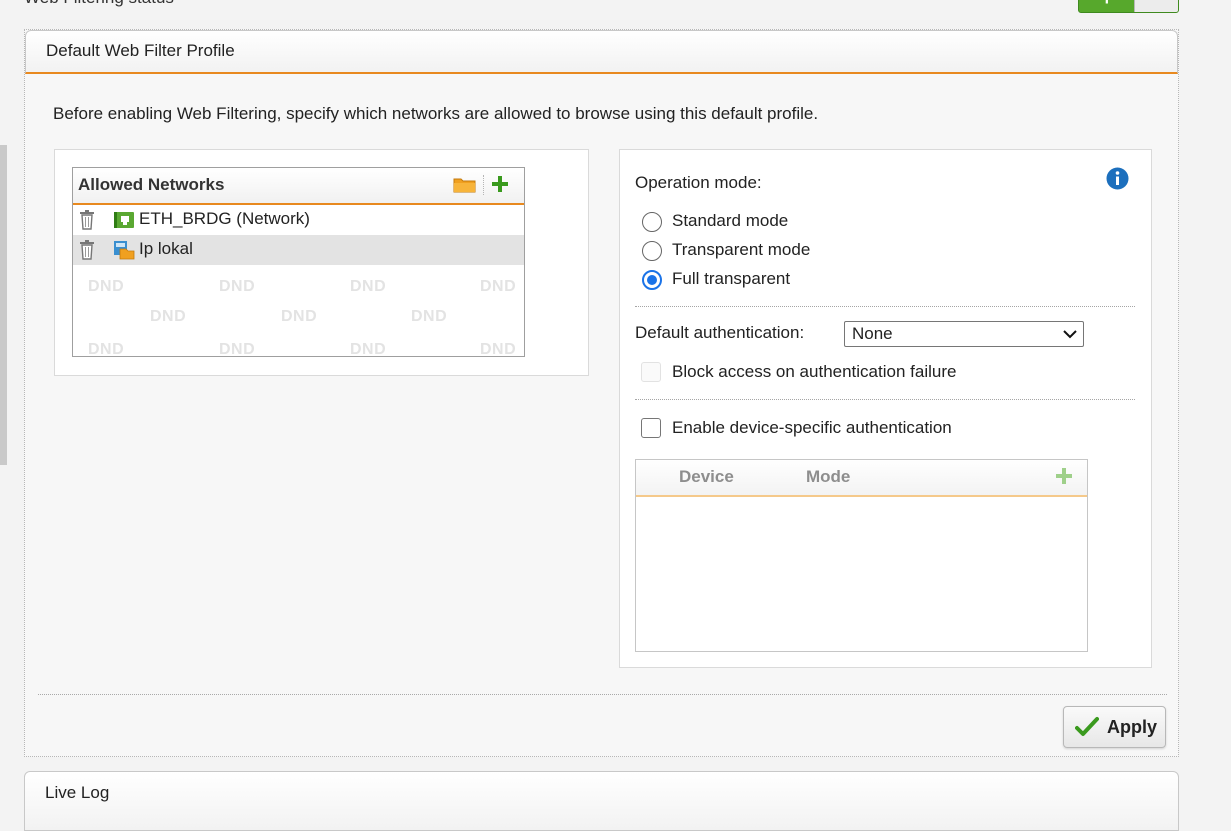 This screenshot has width=1231, height=831. What do you see at coordinates (1117, 178) in the screenshot?
I see `info-icon` at bounding box center [1117, 178].